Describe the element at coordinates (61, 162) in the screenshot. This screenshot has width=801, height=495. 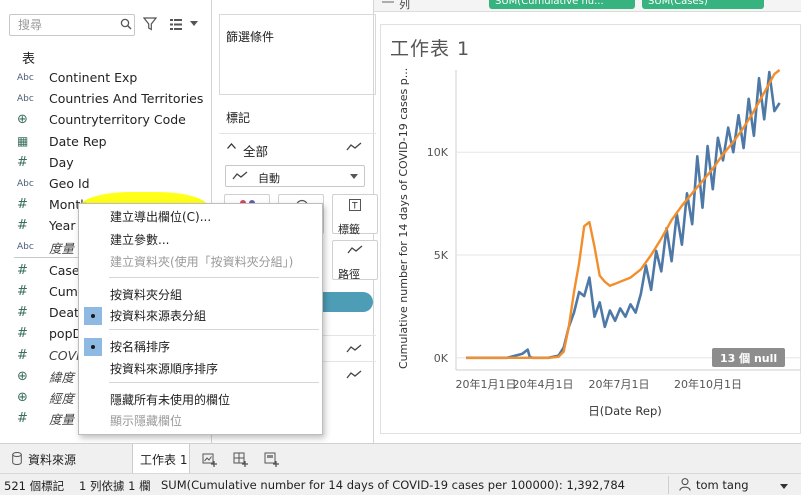
I see `field-name: Day` at that location.